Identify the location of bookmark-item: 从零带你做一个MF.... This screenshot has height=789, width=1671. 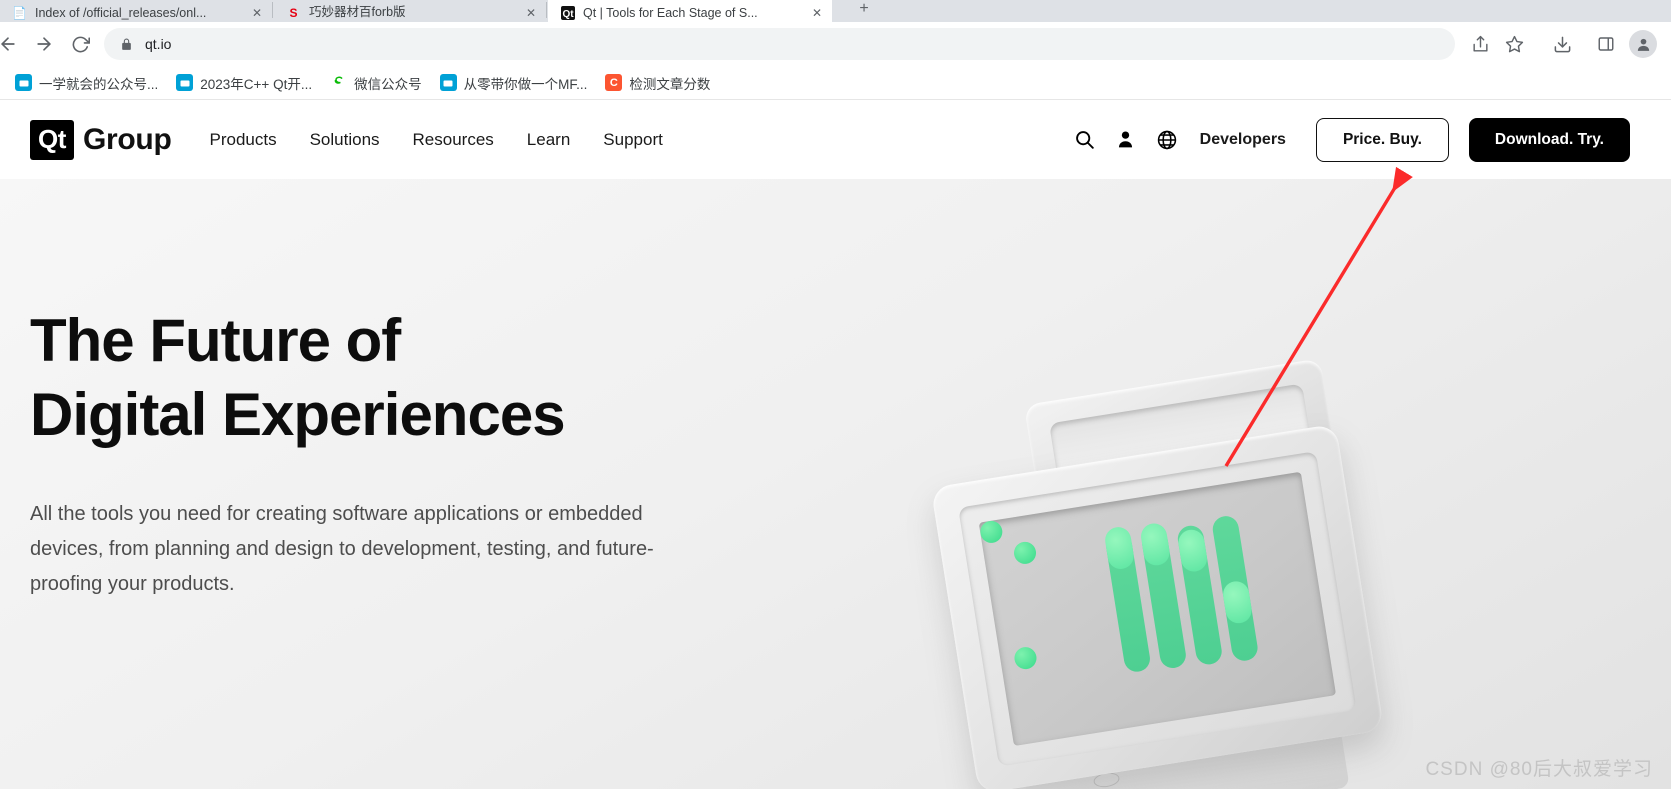
(514, 83).